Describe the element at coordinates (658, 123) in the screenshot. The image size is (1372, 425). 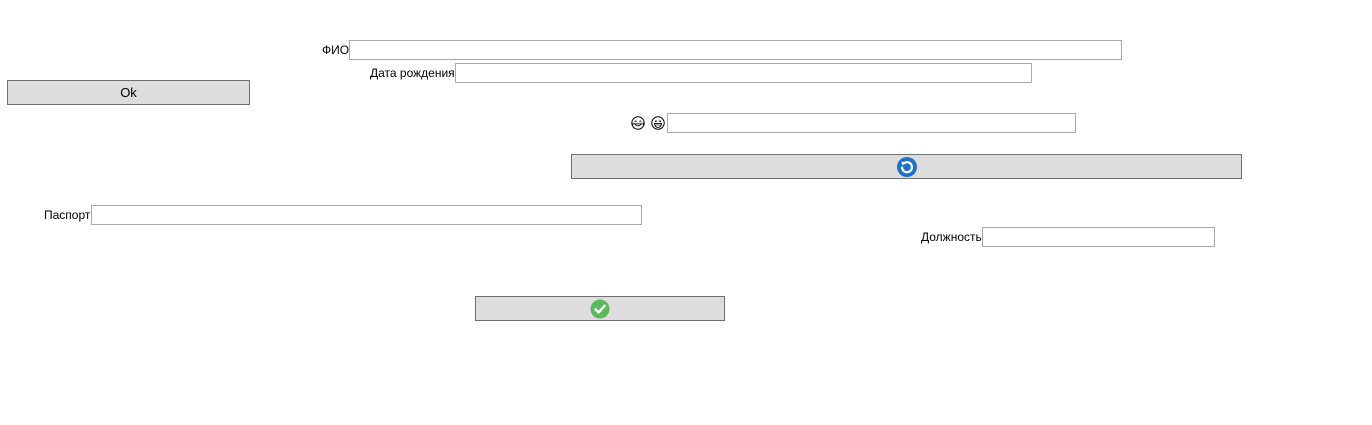
I see `grinning-face-icon` at that location.